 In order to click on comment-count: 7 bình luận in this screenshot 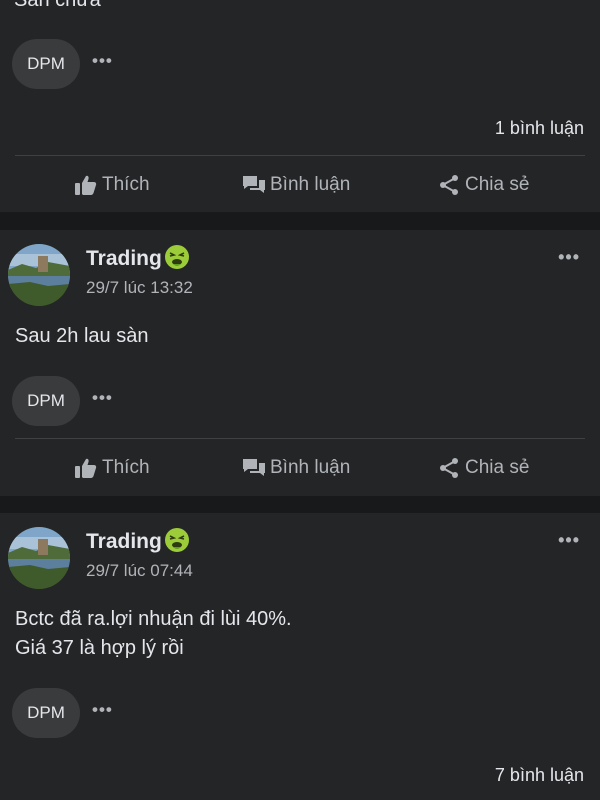, I will do `click(539, 775)`.